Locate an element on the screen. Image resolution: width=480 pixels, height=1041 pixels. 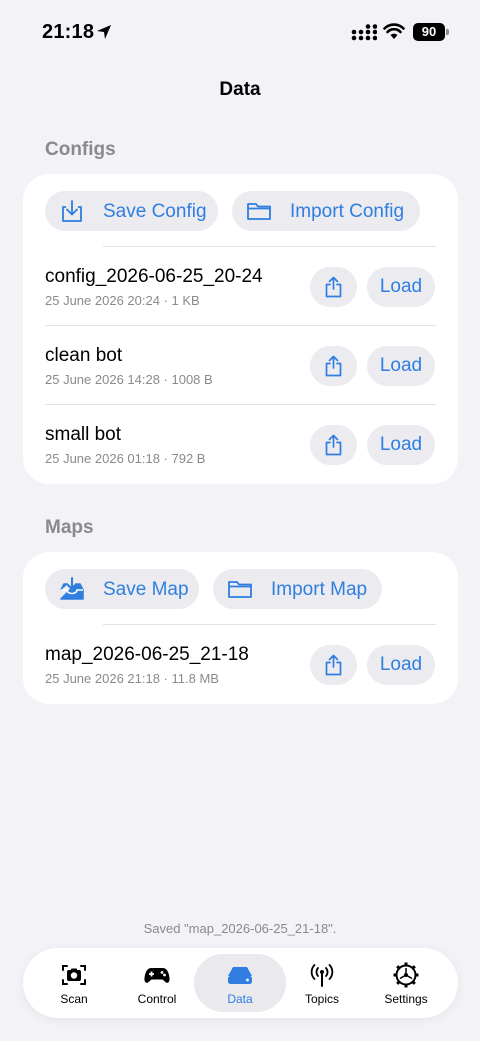
import-config-button: Import Config is located at coordinates (326, 211).